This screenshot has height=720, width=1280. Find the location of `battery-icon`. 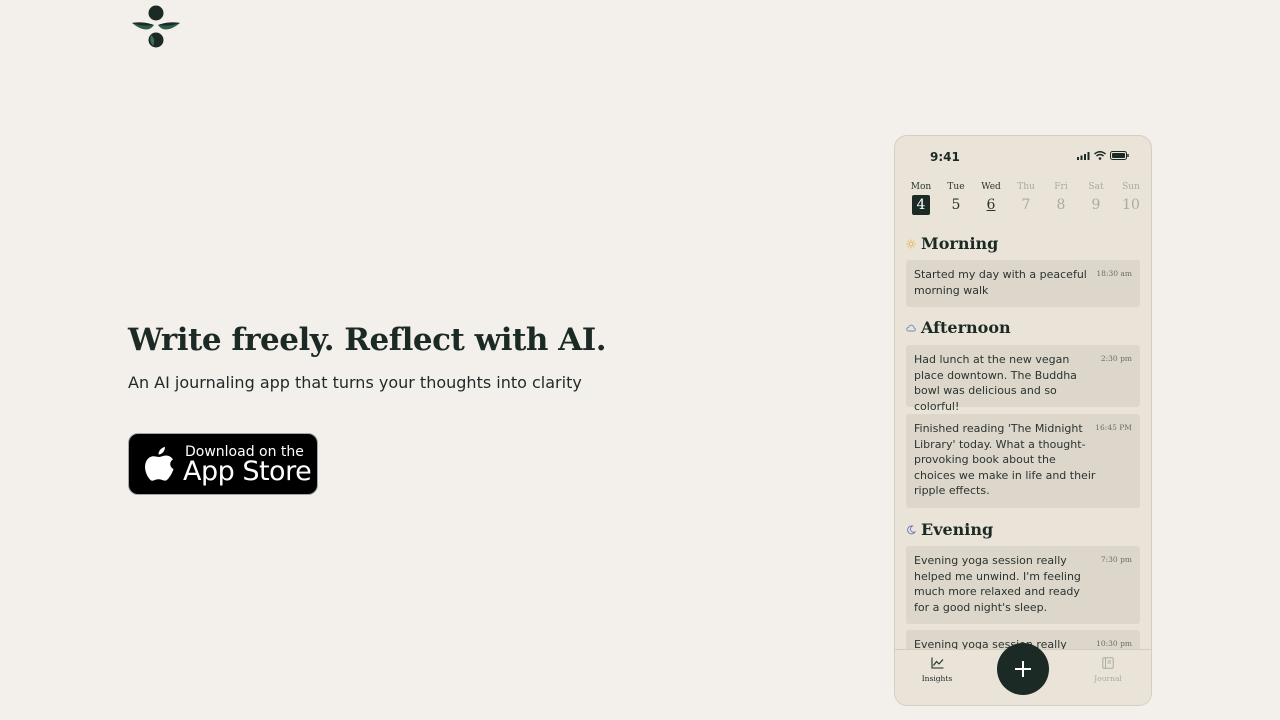

battery-icon is located at coordinates (1119, 155).